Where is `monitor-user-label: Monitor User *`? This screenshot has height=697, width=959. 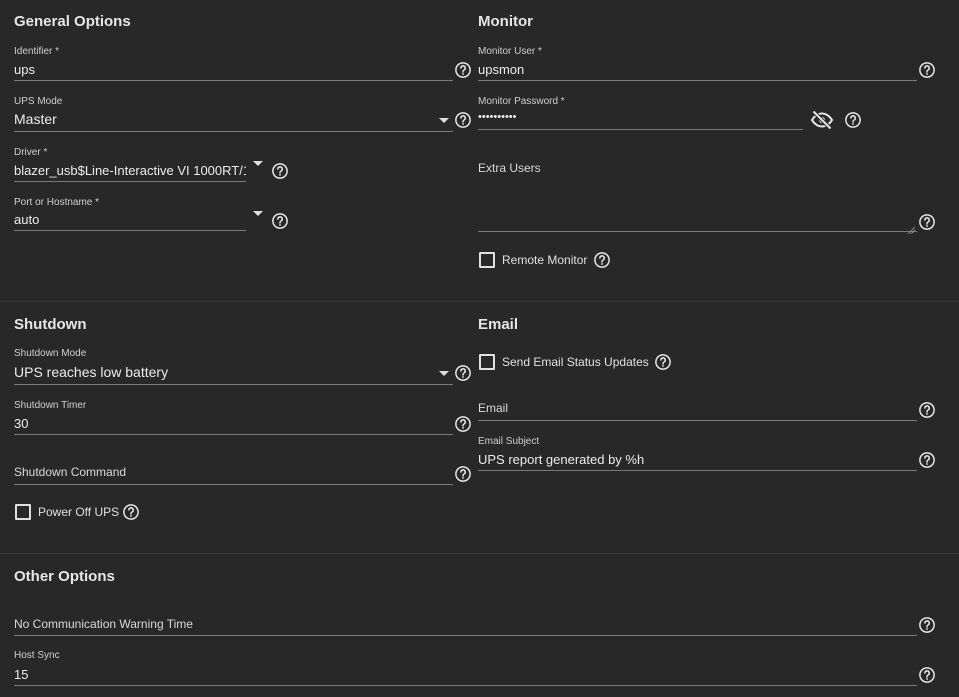
monitor-user-label: Monitor User * is located at coordinates (510, 51).